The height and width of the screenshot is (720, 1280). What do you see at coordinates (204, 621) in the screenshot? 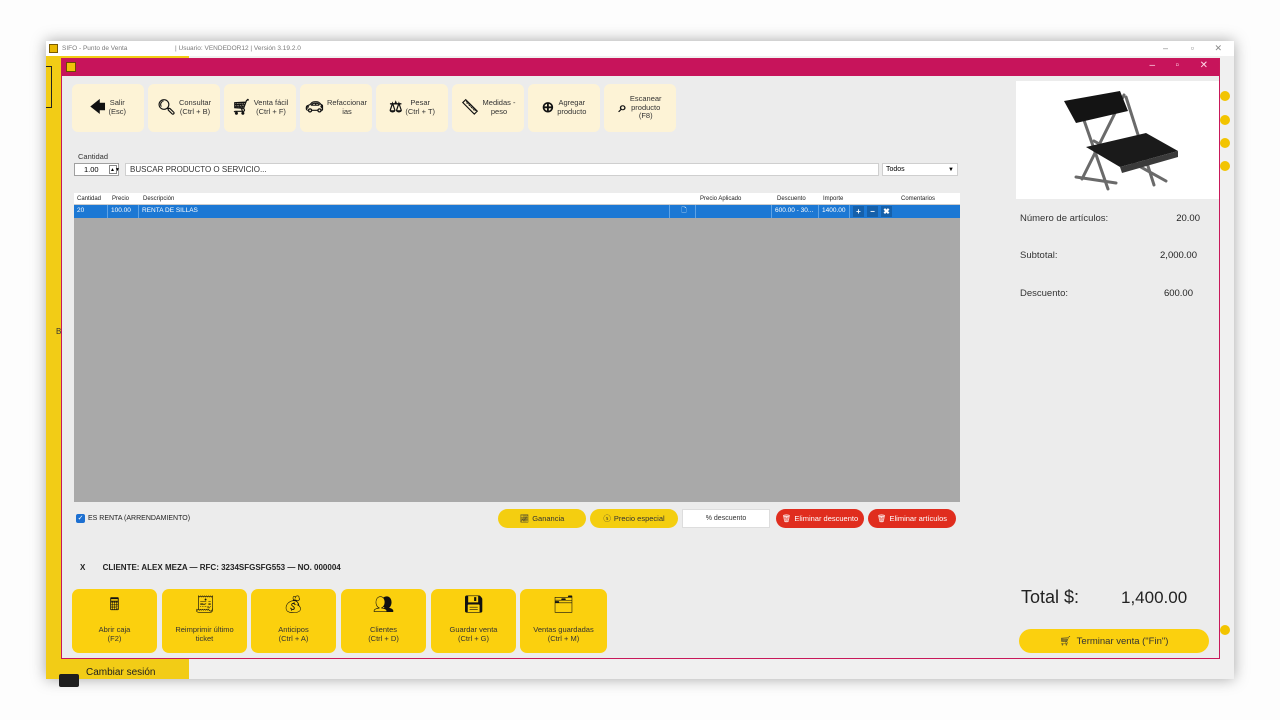
I see `reimprimir-ticket-button: 🧾︎ Reimprimir último ticket` at bounding box center [204, 621].